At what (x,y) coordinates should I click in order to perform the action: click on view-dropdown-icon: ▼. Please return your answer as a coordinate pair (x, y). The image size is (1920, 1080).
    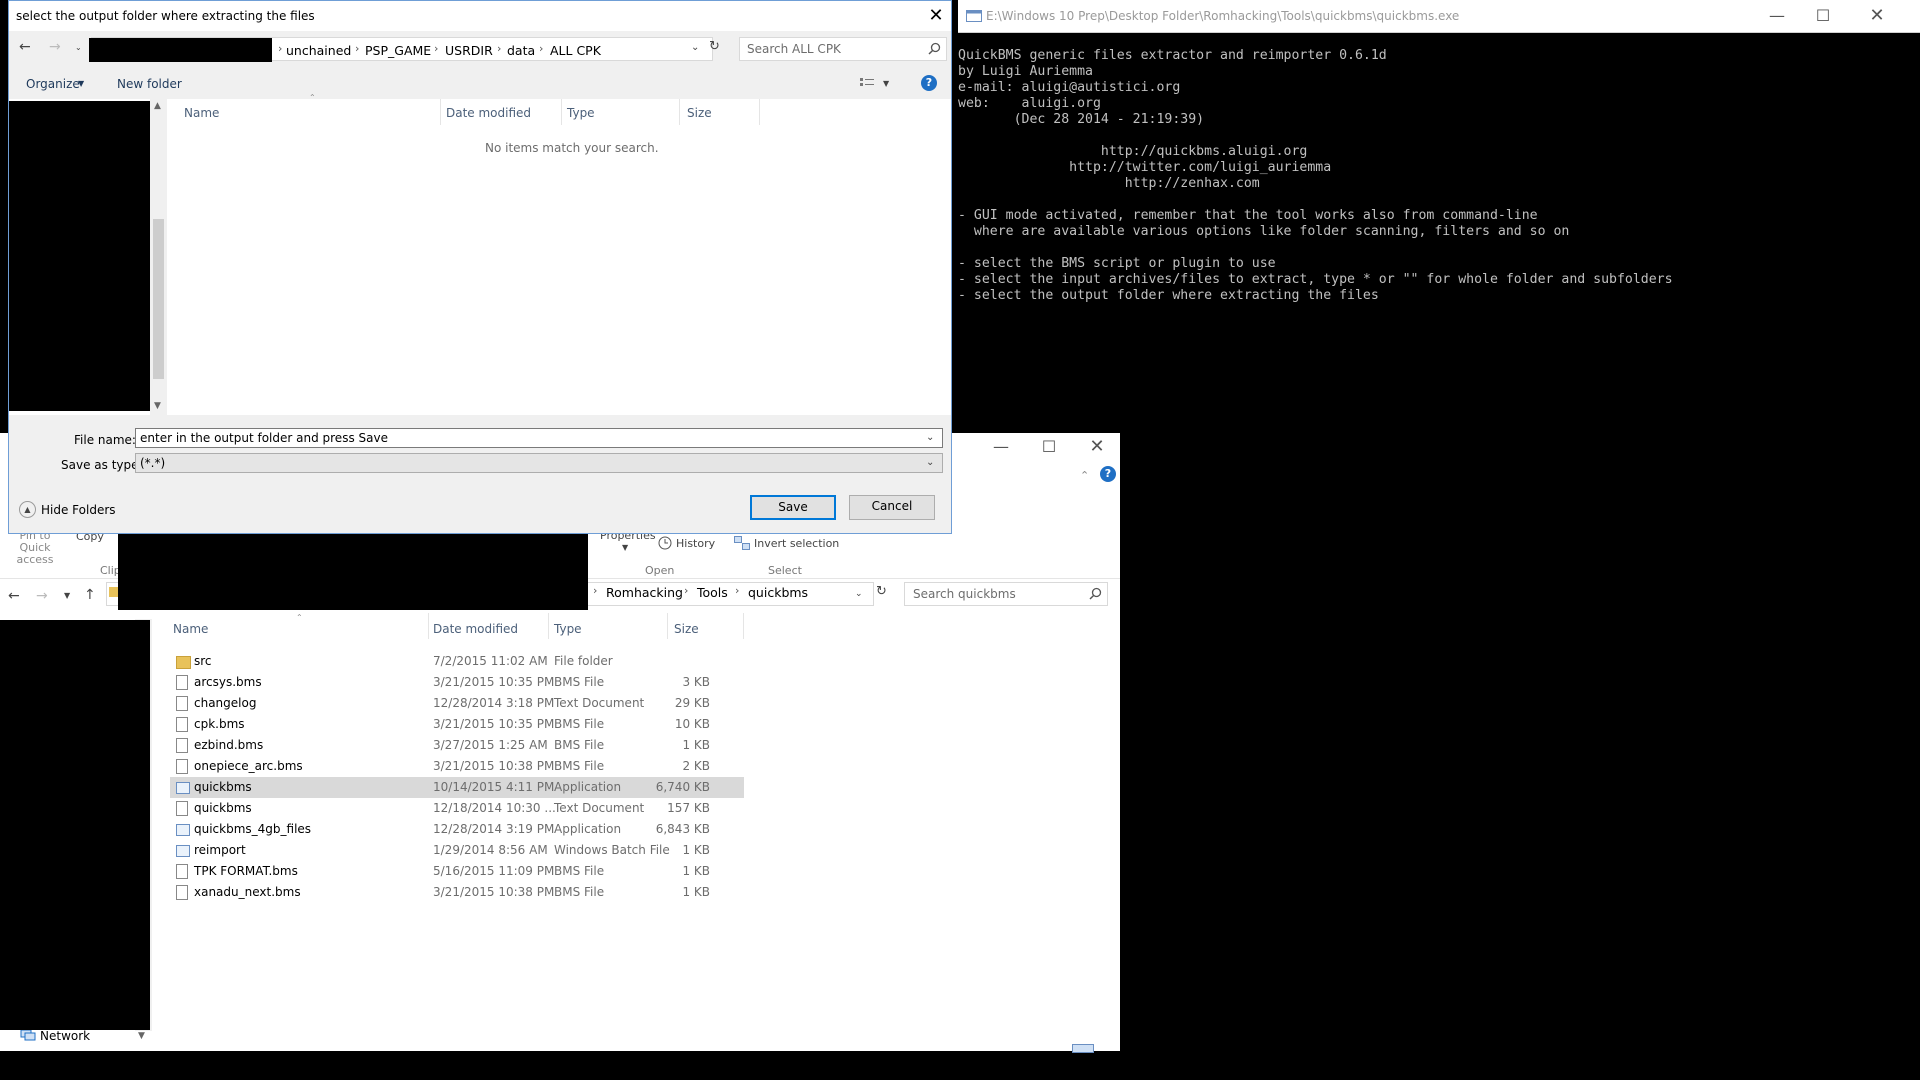
    Looking at the image, I should click on (886, 83).